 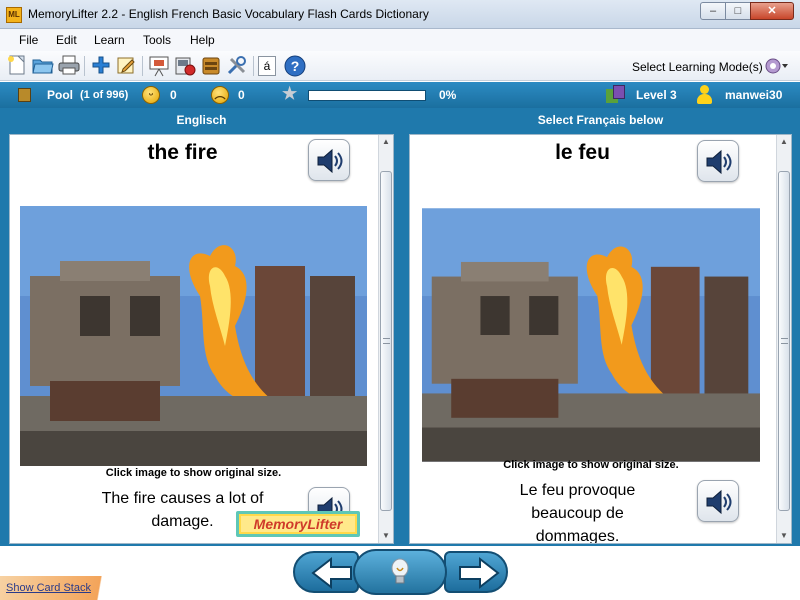 What do you see at coordinates (220, 95) in the screenshot?
I see `sad-face-icon: ︵` at bounding box center [220, 95].